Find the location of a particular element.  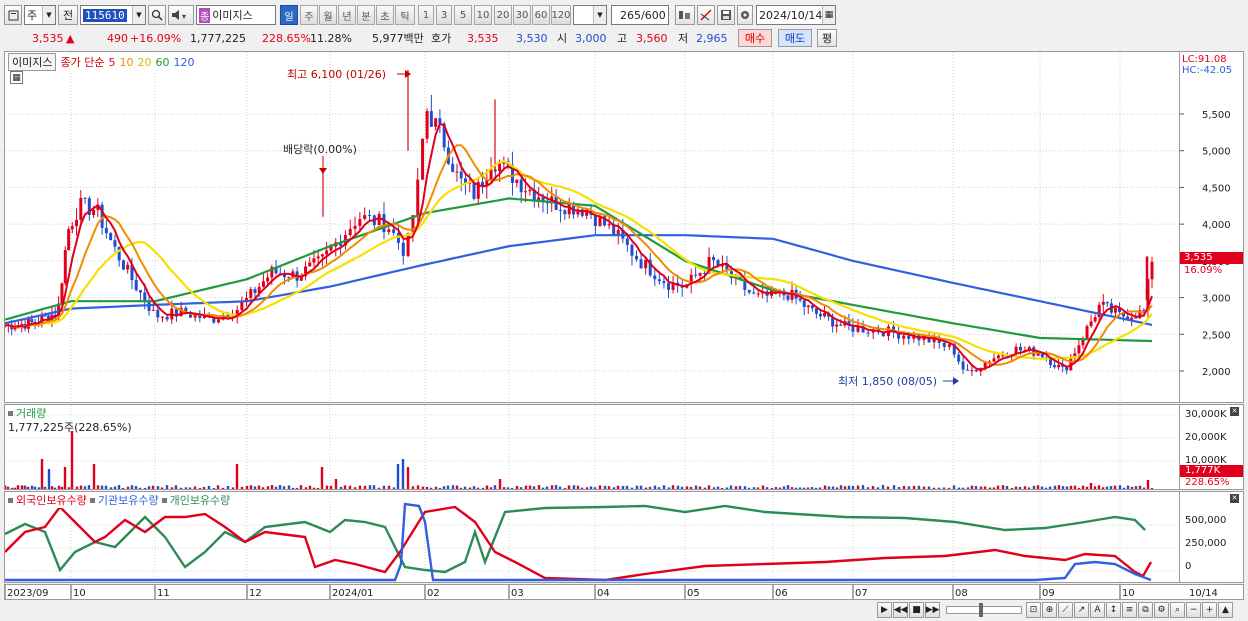

buy-button: 매수 is located at coordinates (755, 38).